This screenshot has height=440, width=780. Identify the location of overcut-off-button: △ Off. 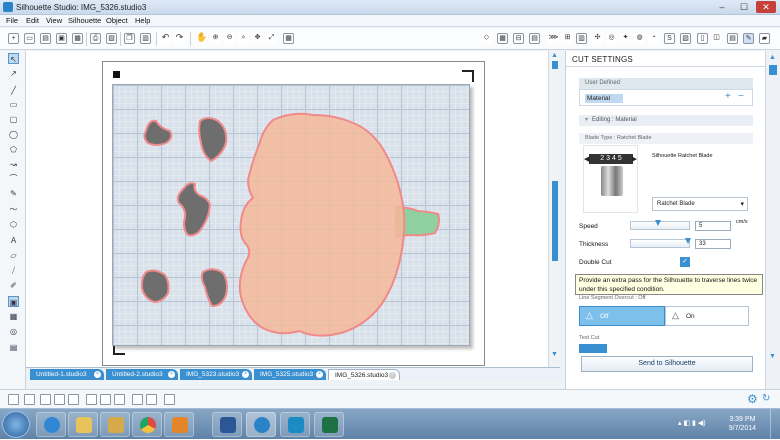
(622, 316).